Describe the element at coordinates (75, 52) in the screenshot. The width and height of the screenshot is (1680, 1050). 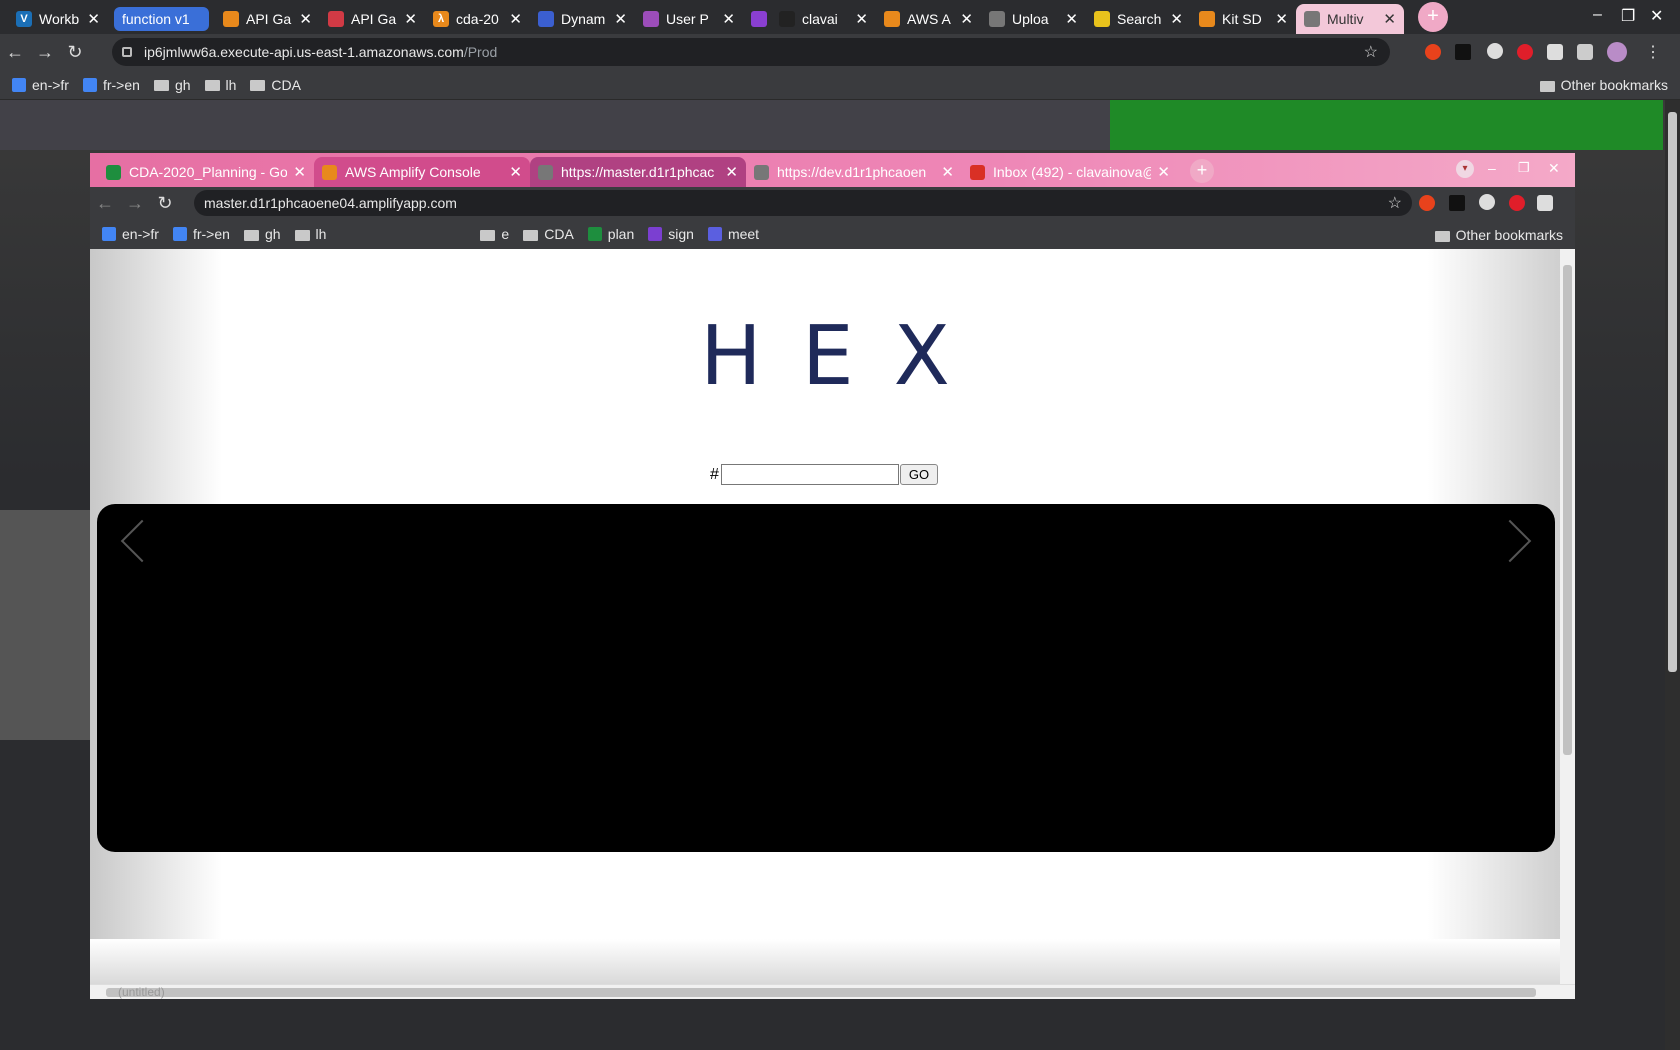
I see `reload-icon: ↻` at that location.